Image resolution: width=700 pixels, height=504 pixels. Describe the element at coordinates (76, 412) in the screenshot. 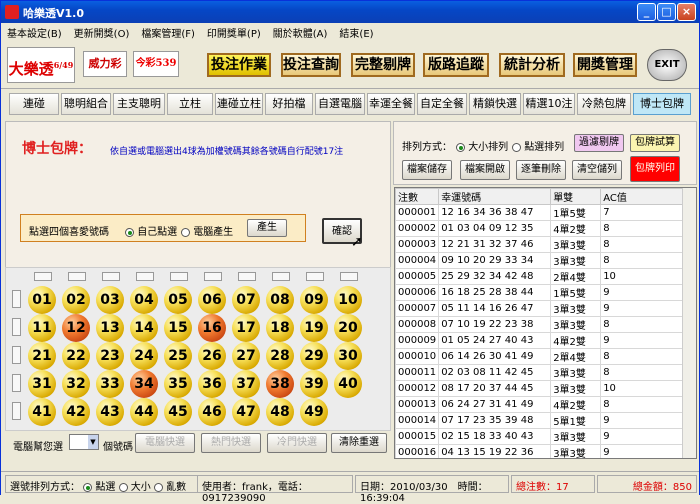

I see `number-ball: 42` at that location.